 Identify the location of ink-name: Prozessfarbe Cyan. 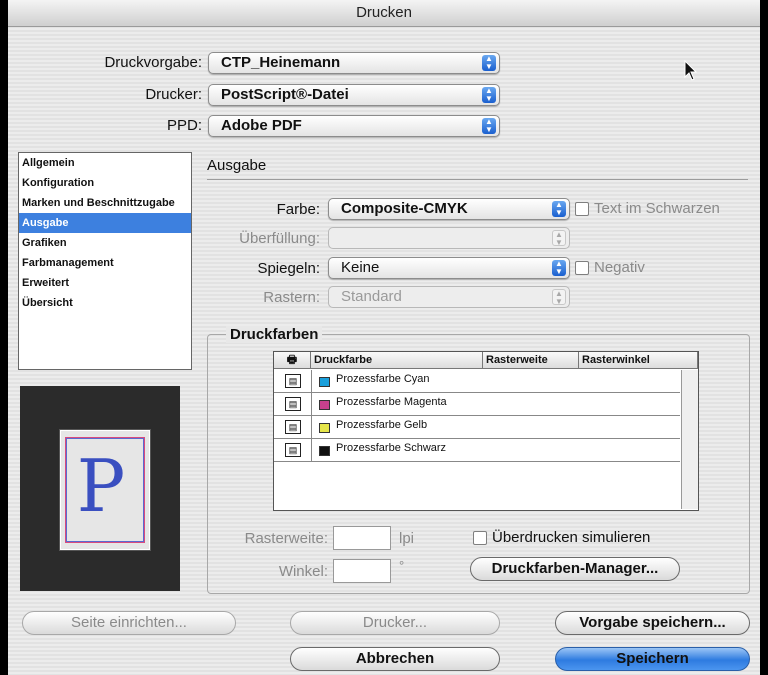
(383, 379).